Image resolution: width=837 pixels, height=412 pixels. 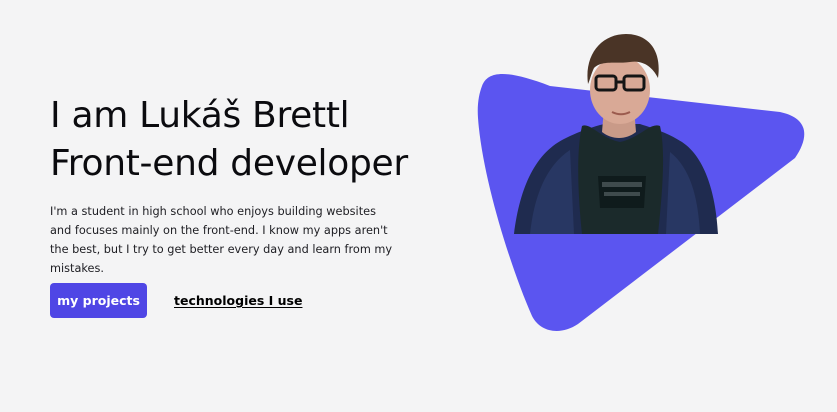 I want to click on headline-name: I am Lukáš Brettl, so click(x=200, y=115).